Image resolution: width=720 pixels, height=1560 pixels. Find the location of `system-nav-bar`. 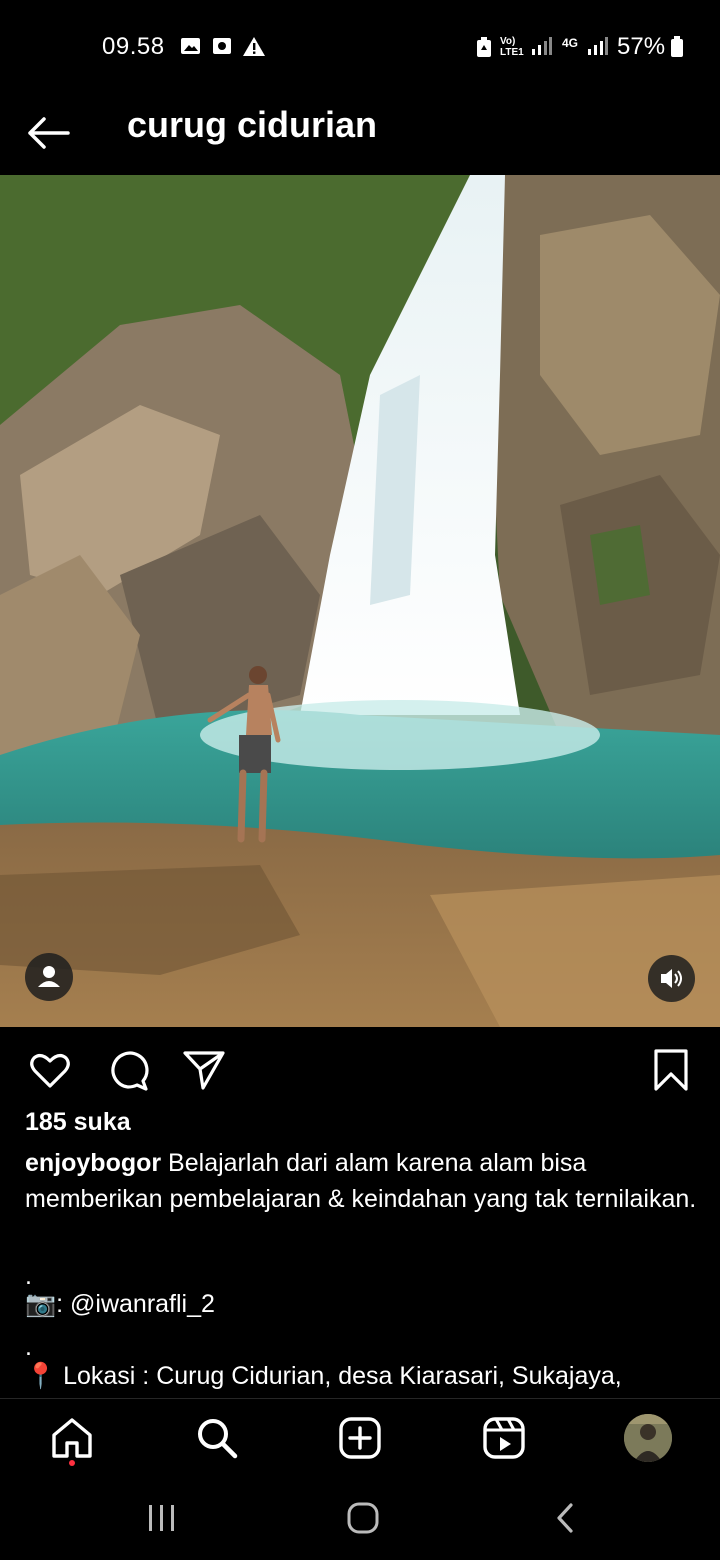

system-nav-bar is located at coordinates (360, 1520).